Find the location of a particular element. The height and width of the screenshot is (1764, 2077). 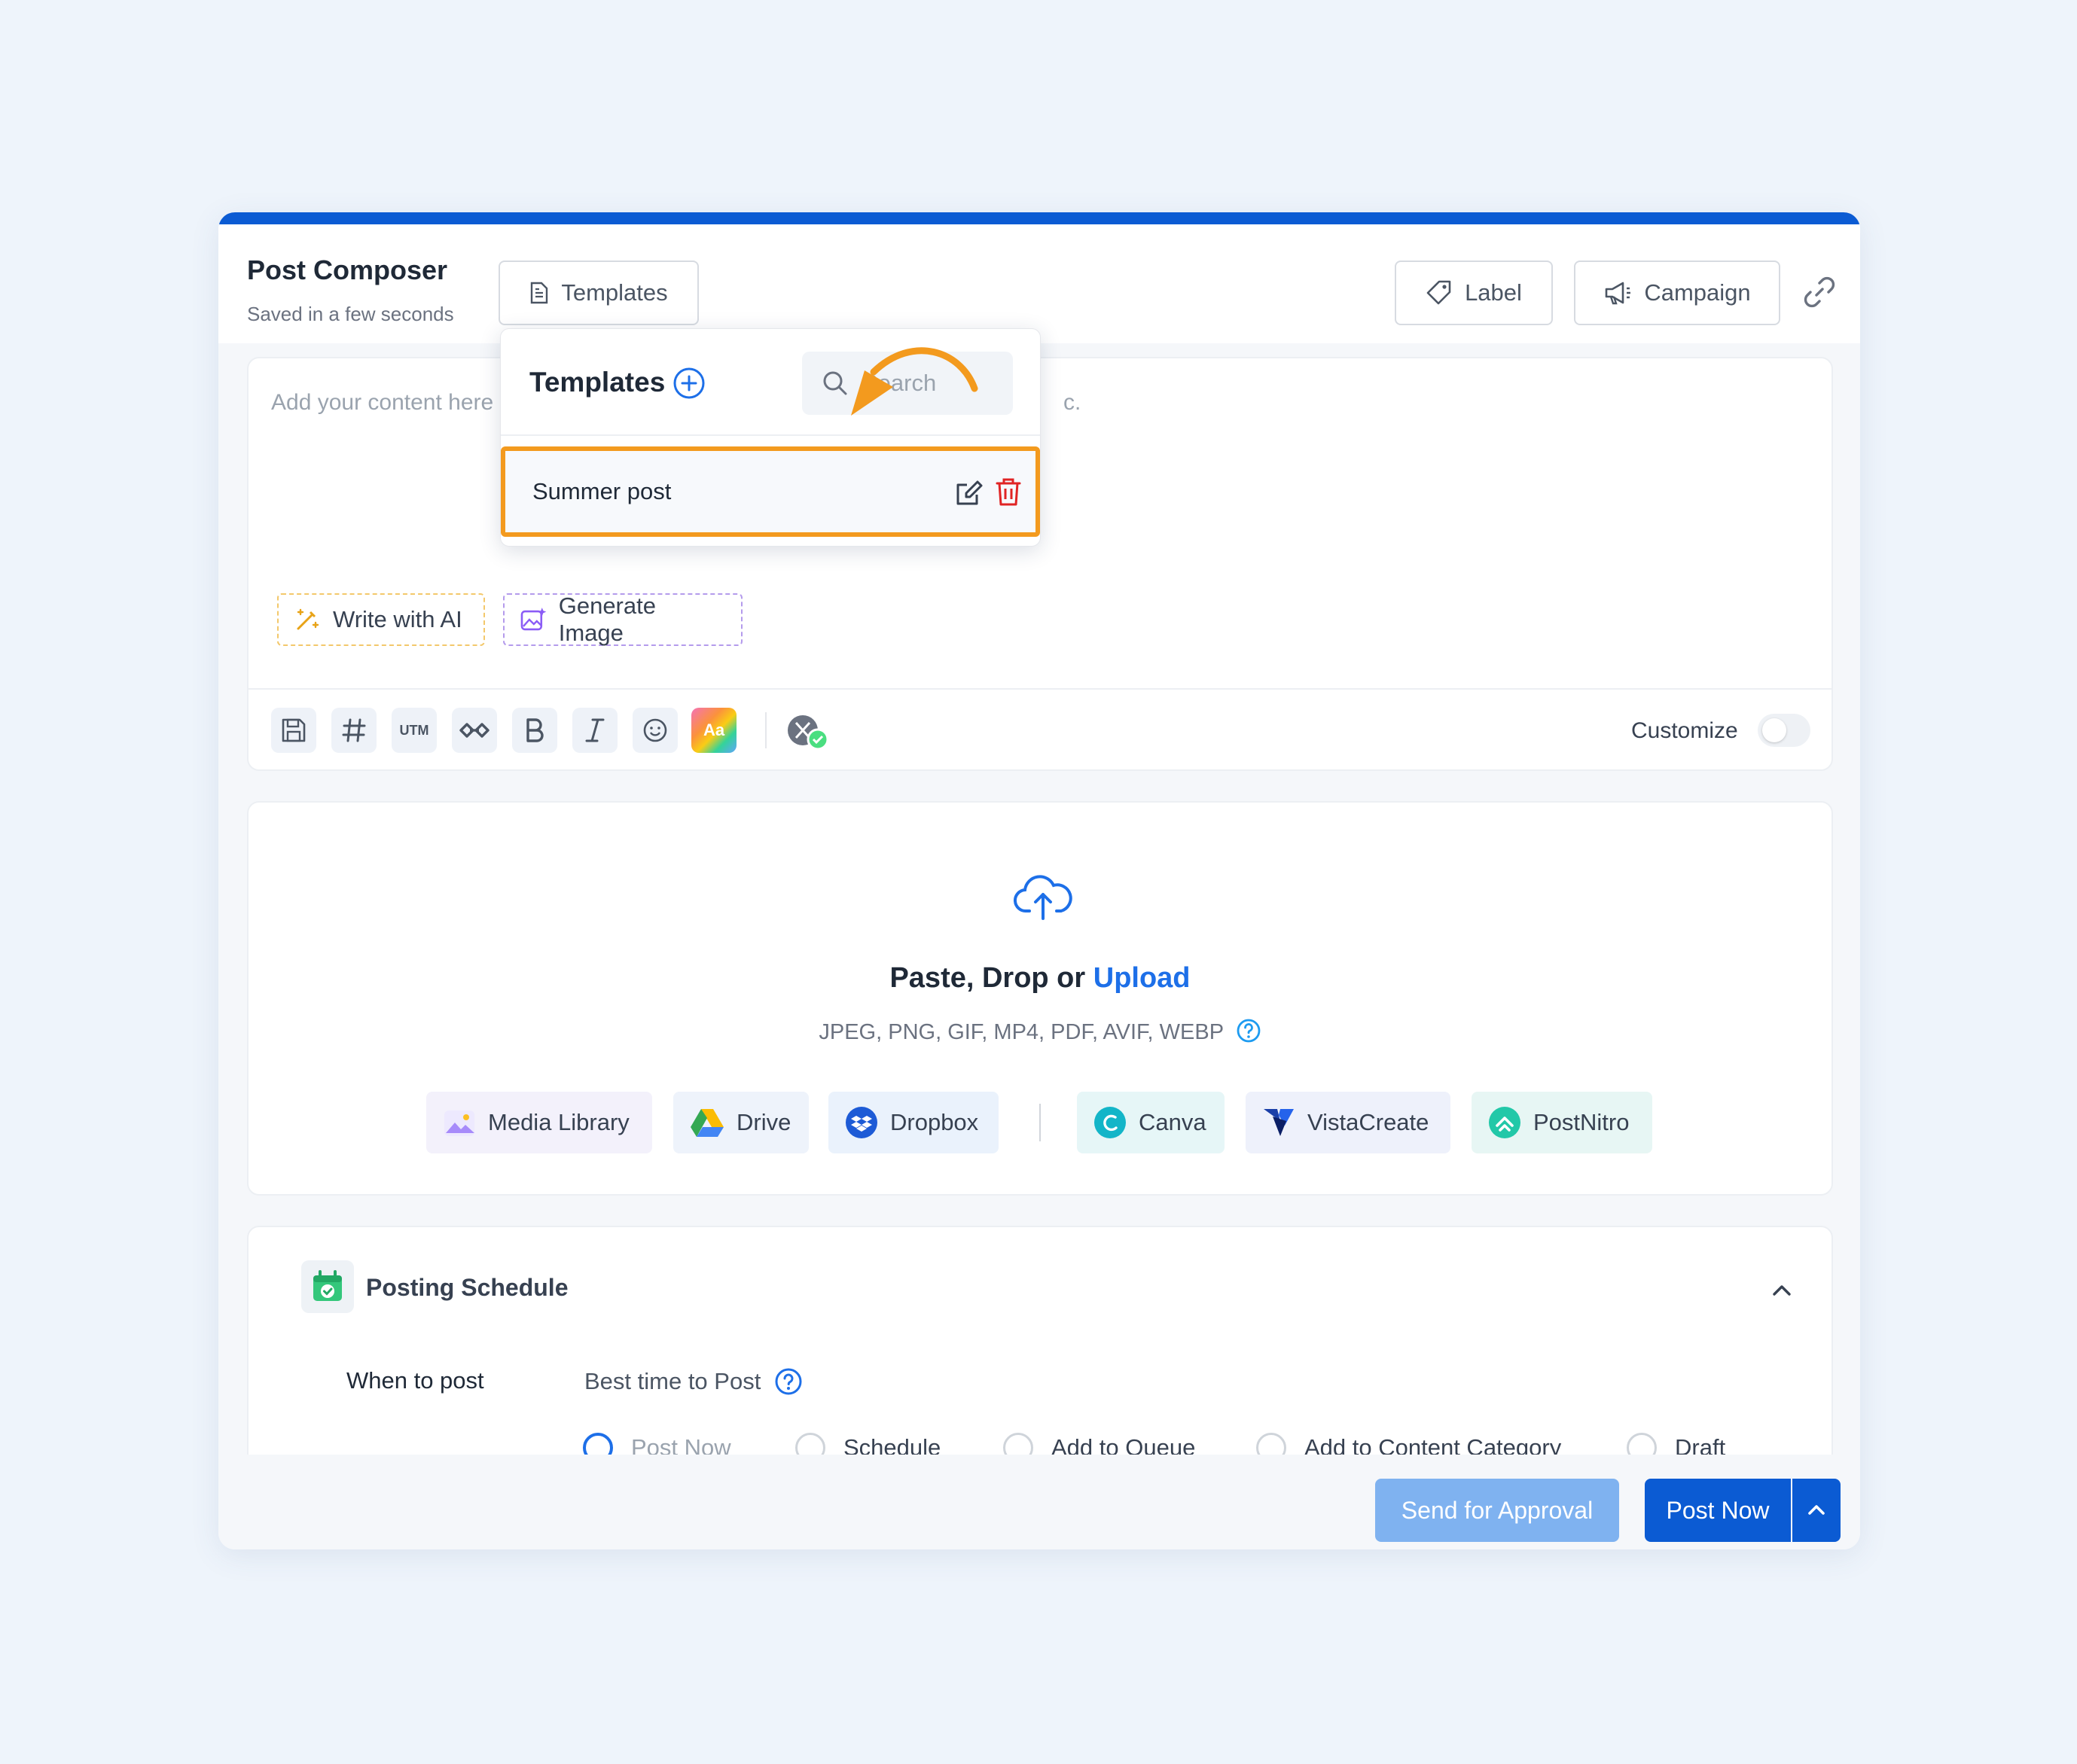

utm-tool: UTM is located at coordinates (414, 730).